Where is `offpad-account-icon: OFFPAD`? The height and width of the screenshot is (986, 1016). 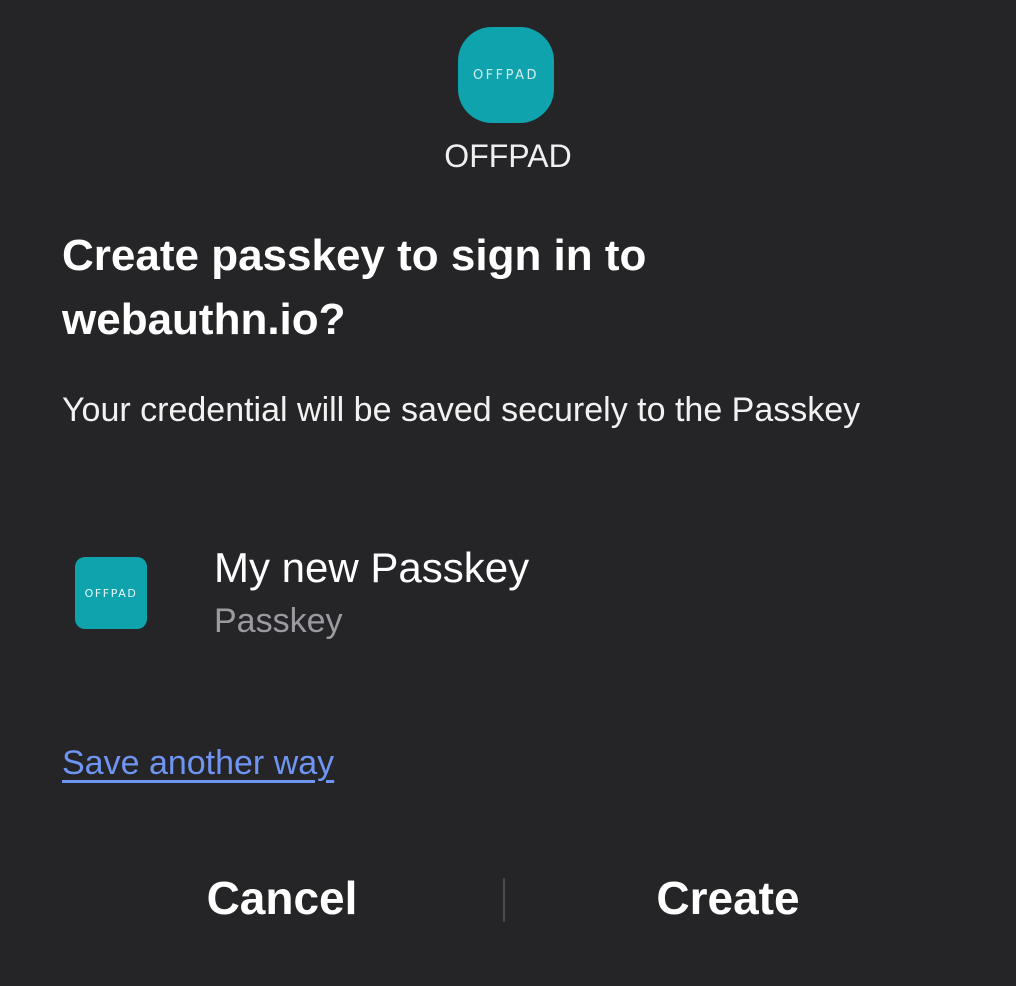 offpad-account-icon: OFFPAD is located at coordinates (111, 593).